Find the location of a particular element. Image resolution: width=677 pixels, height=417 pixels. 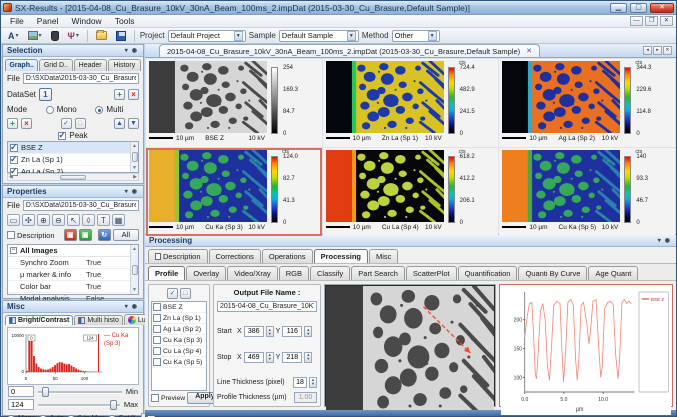

mdi-restore-icon: ❐ is located at coordinates (651, 21).